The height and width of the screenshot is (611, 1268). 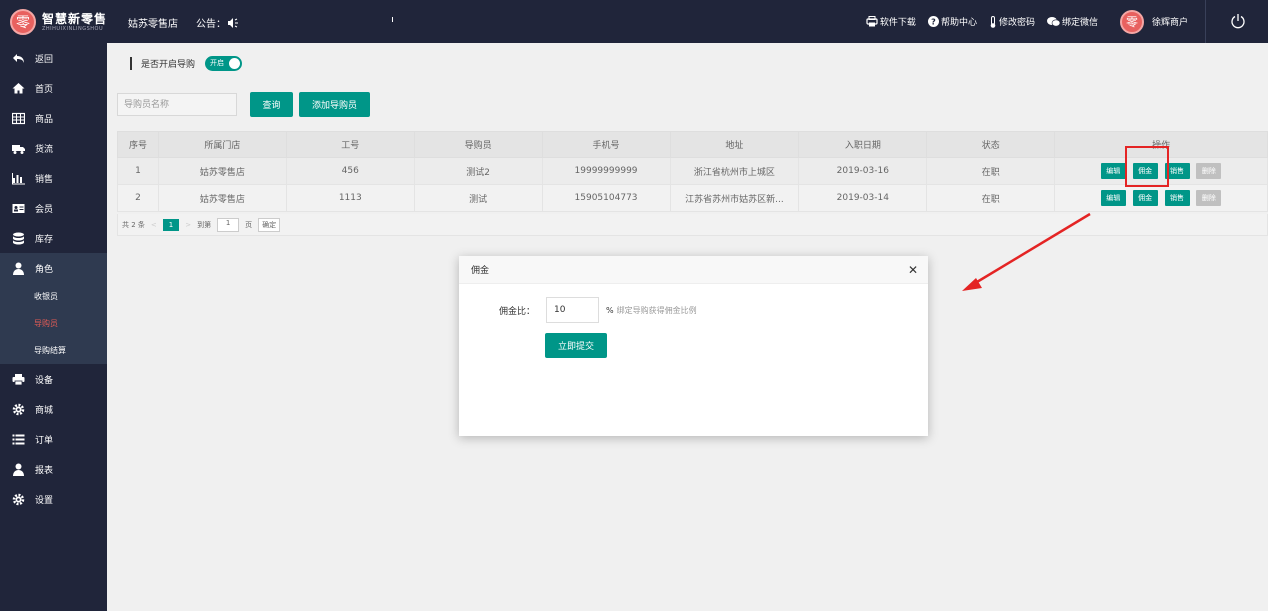 What do you see at coordinates (656, 310) in the screenshot?
I see `commission-hint: 绑定导购获得佣金比例` at bounding box center [656, 310].